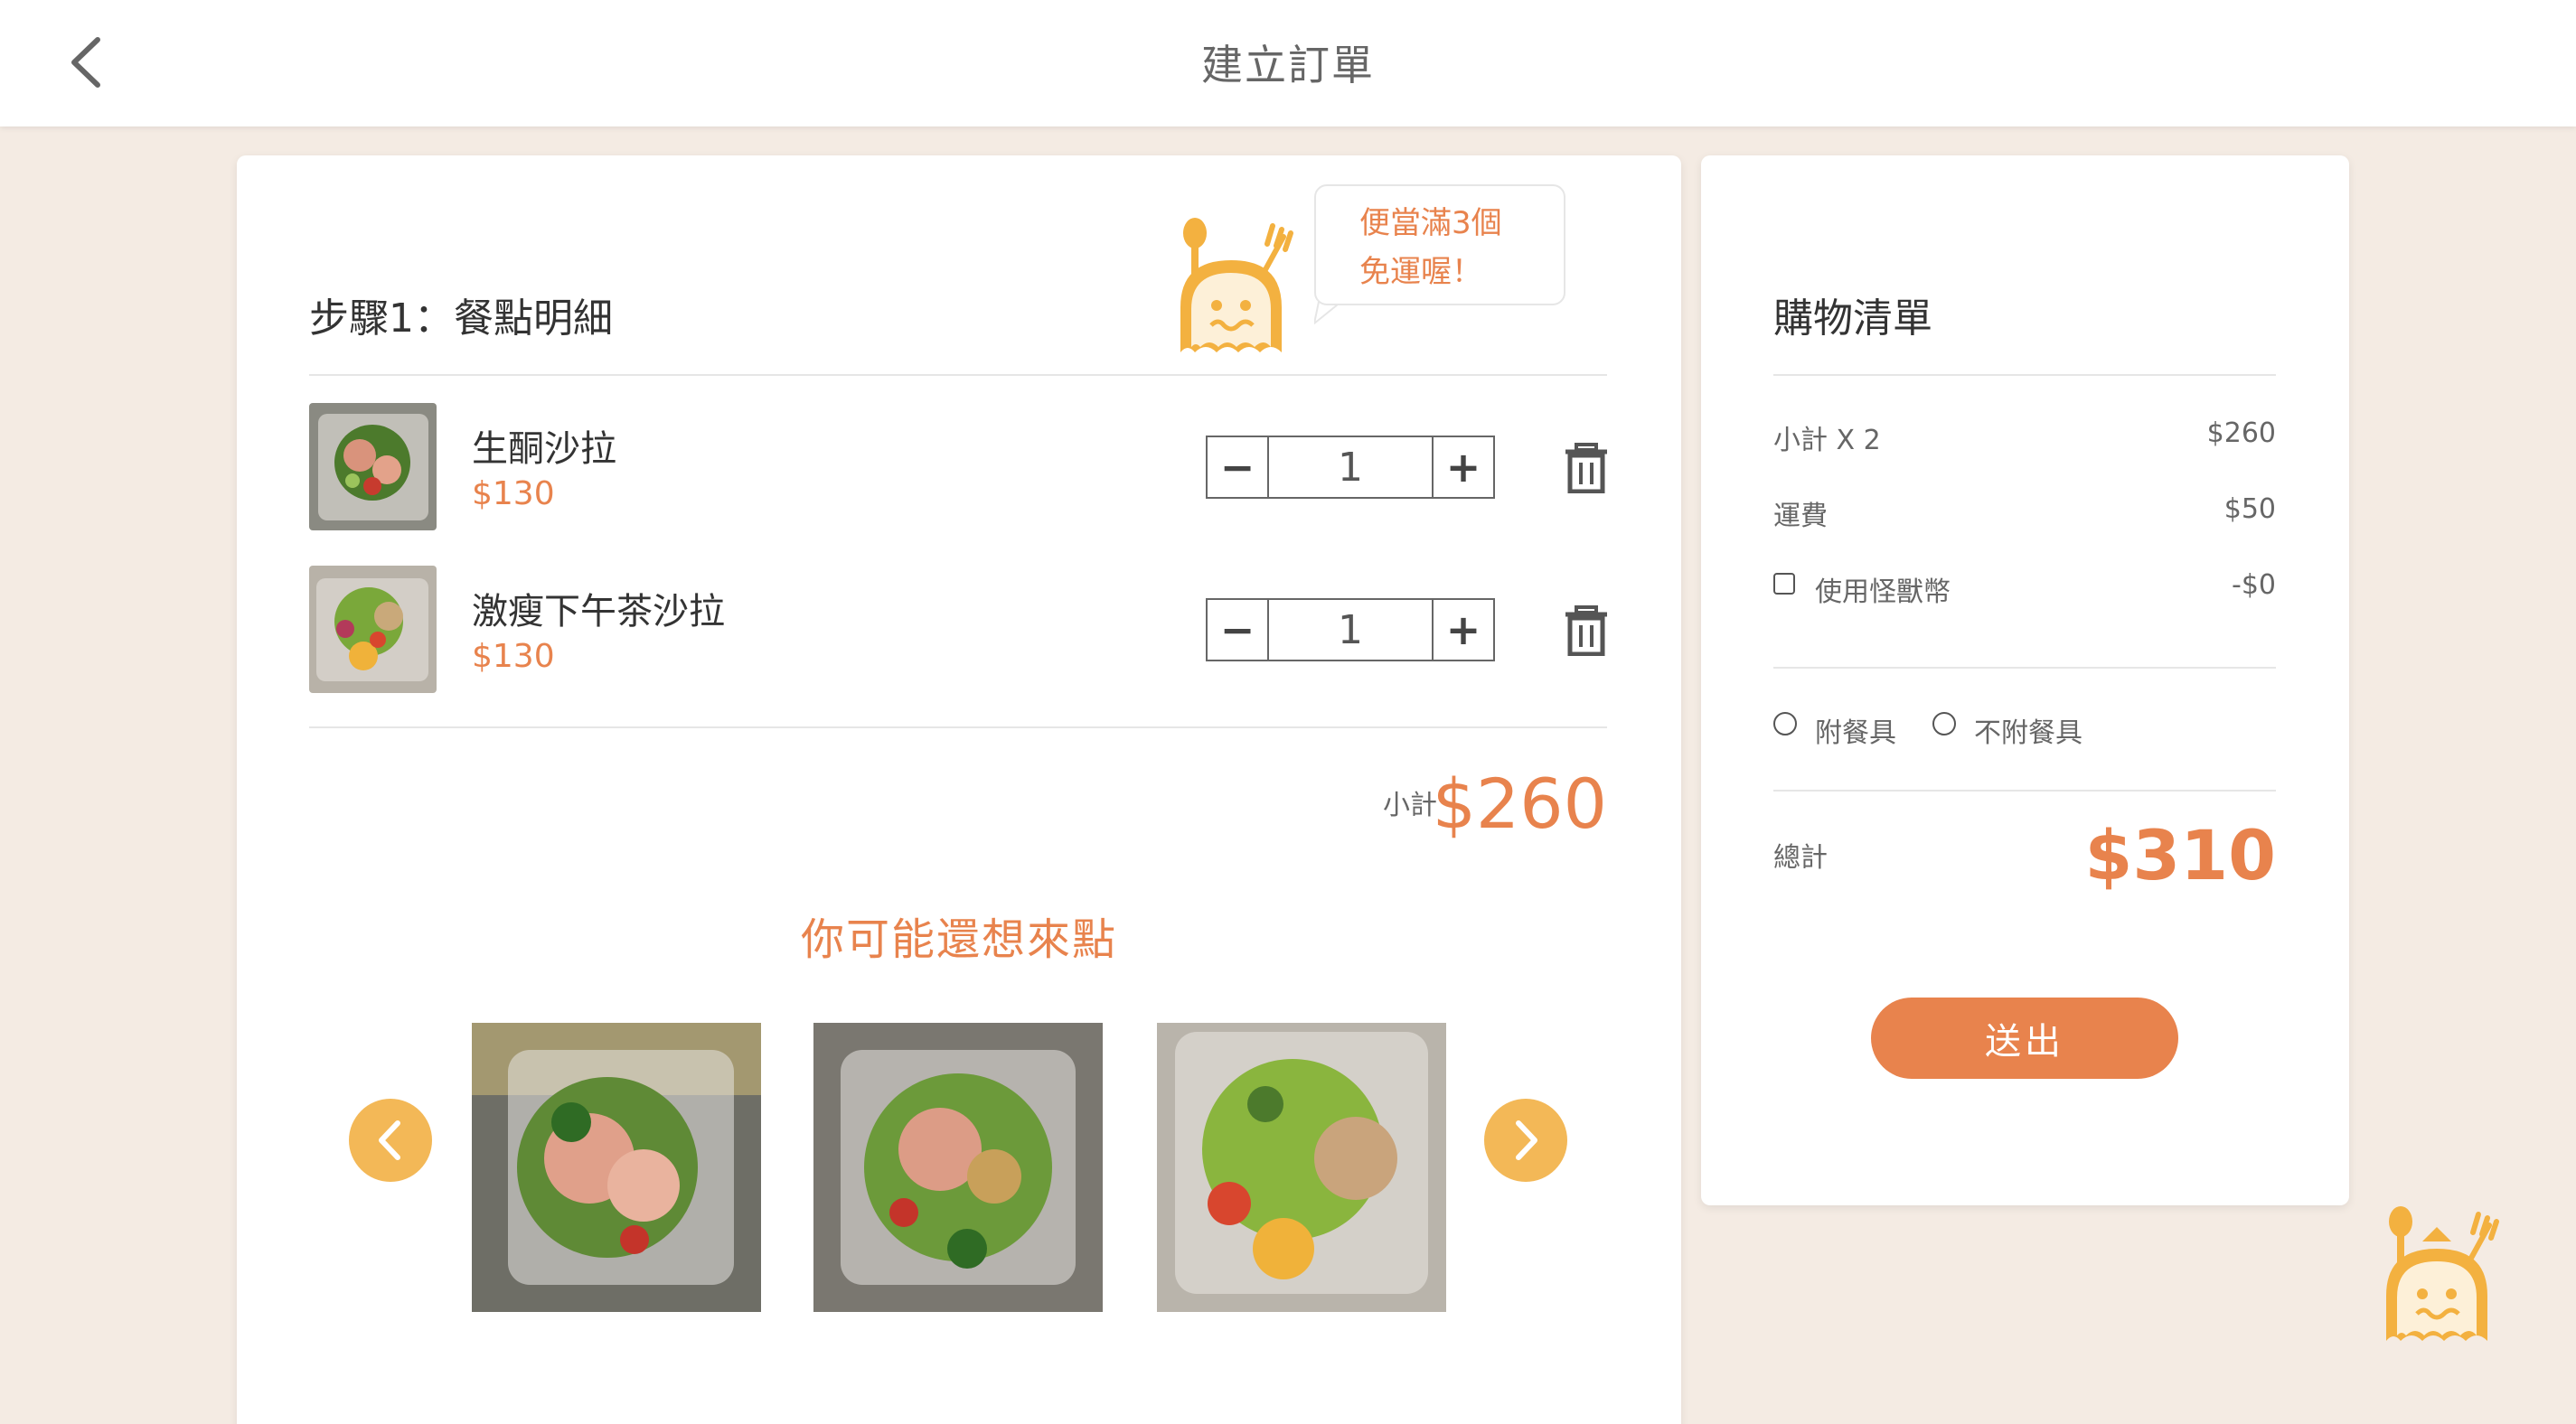 The width and height of the screenshot is (2576, 1424). Describe the element at coordinates (1410, 805) in the screenshot. I see `subtotal-label: 小計` at that location.